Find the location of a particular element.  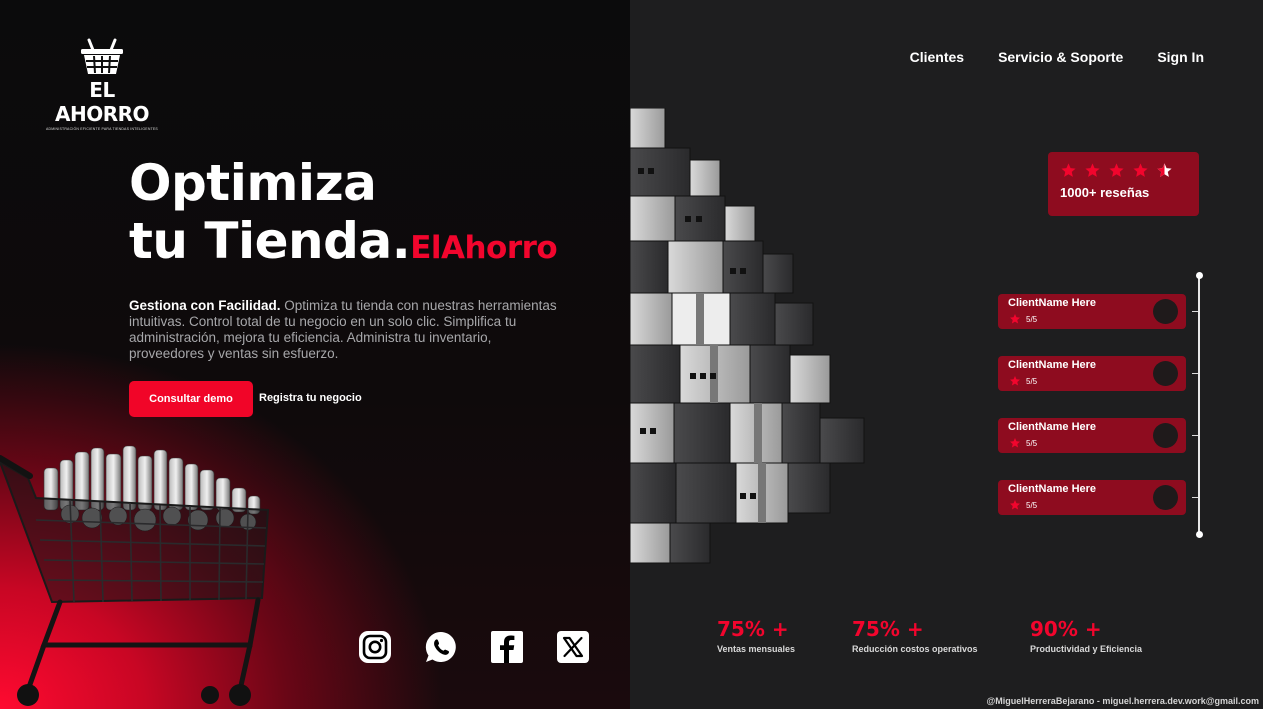

stat-monthly-sales: 75% + Ventas mensuales is located at coordinates (756, 635).